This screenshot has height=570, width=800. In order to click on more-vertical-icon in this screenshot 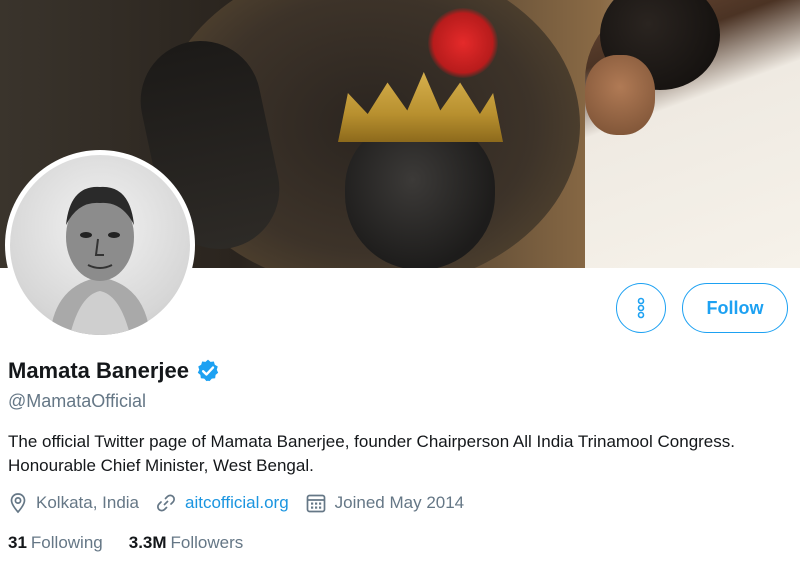, I will do `click(641, 308)`.